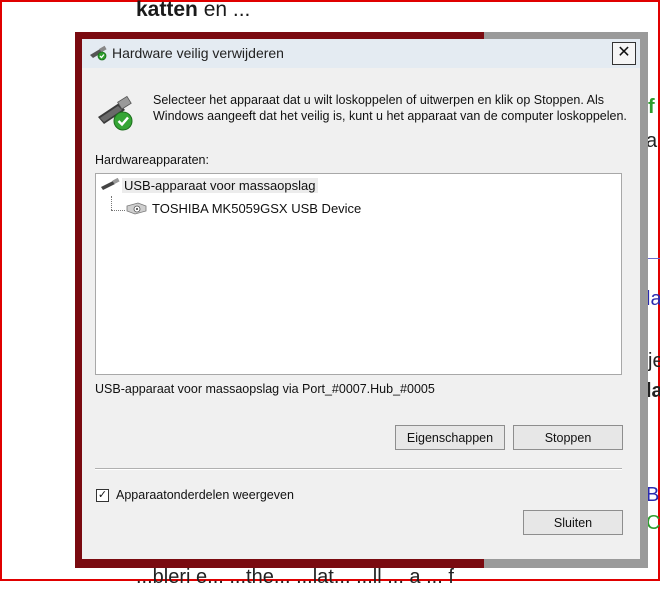  Describe the element at coordinates (653, 523) in the screenshot. I see `background-fragment: C` at that location.